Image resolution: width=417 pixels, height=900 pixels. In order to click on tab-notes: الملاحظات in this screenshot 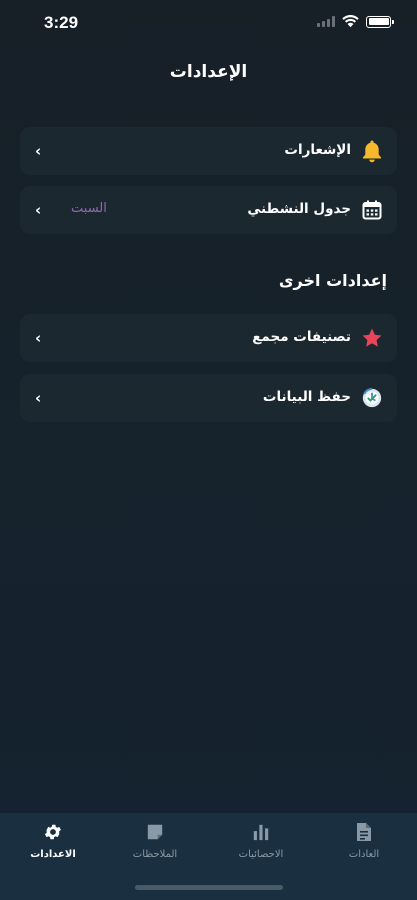, I will do `click(155, 840)`.